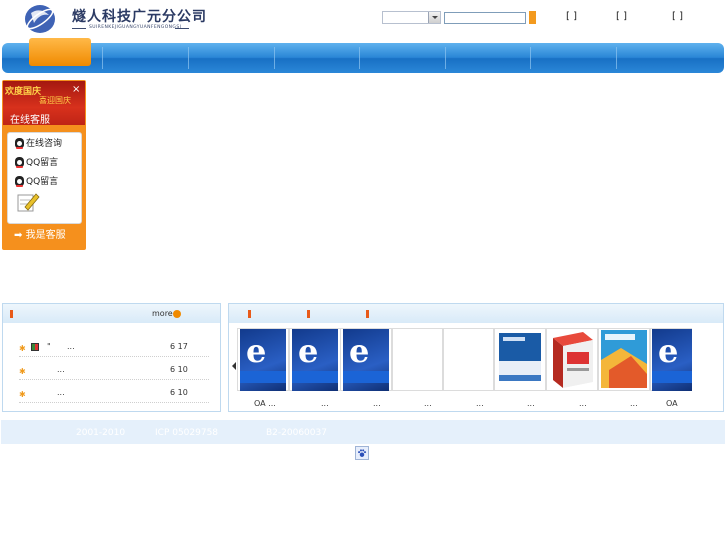 Image resolution: width=727 pixels, height=545 pixels. Describe the element at coordinates (177, 314) in the screenshot. I see `more-arrow-icon` at that location.